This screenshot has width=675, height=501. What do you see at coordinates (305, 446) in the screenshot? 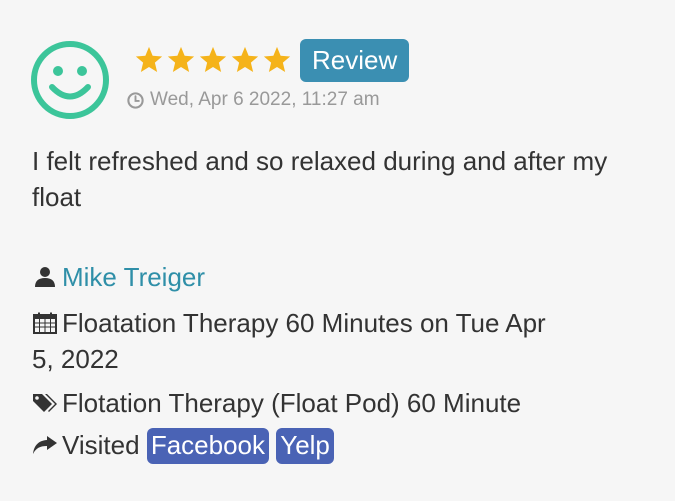
I see `source-badge-yelp: Yelp` at bounding box center [305, 446].